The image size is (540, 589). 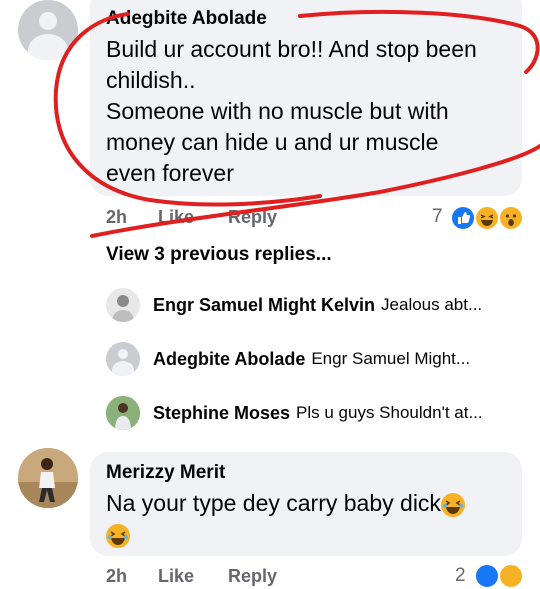 I want to click on comment-text: Na your type dey carry baby dick, so click(x=306, y=519).